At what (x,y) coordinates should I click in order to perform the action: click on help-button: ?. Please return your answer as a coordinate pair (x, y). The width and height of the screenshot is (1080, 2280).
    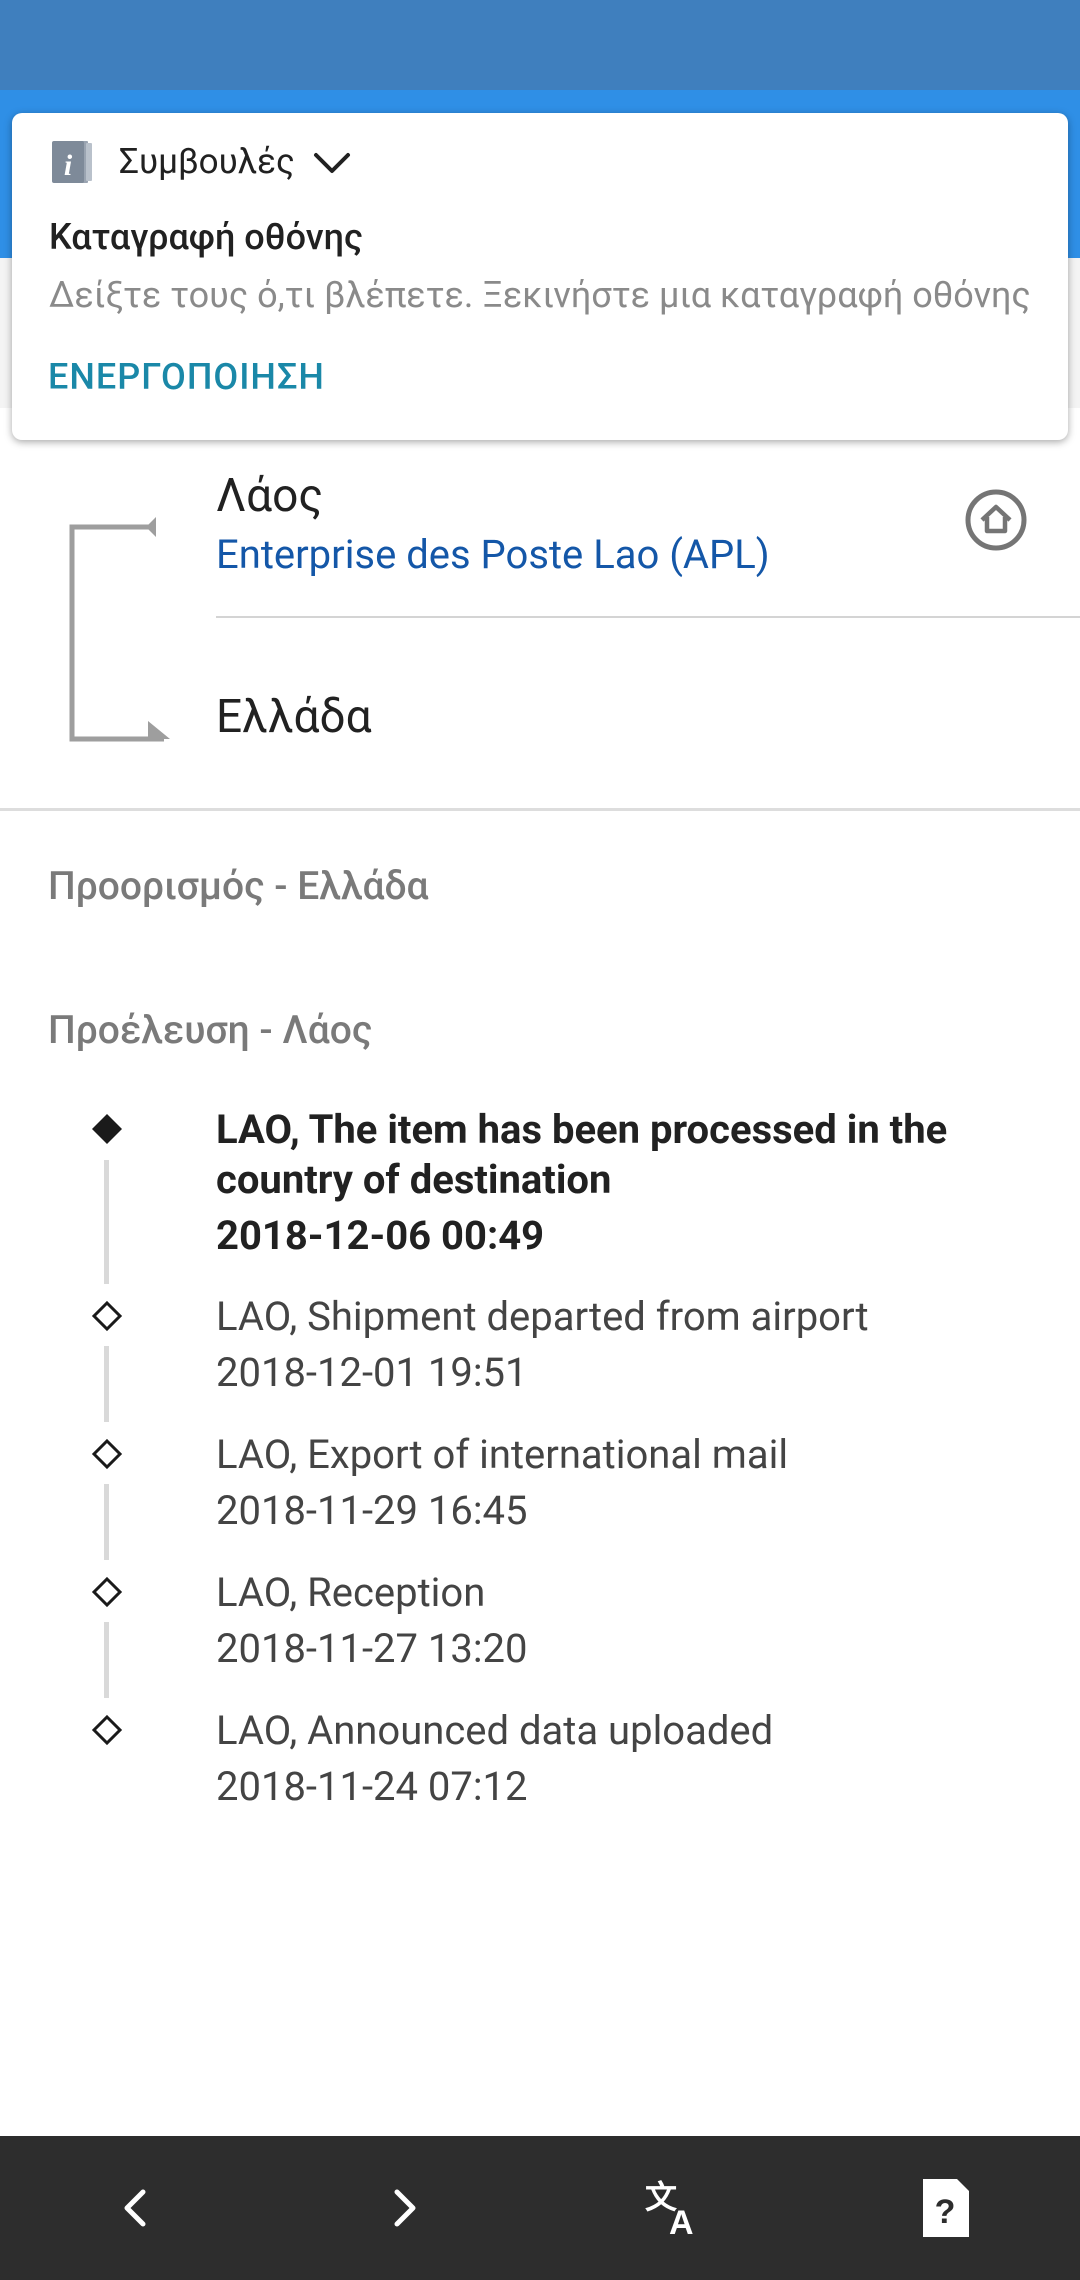
    Looking at the image, I should click on (945, 2208).